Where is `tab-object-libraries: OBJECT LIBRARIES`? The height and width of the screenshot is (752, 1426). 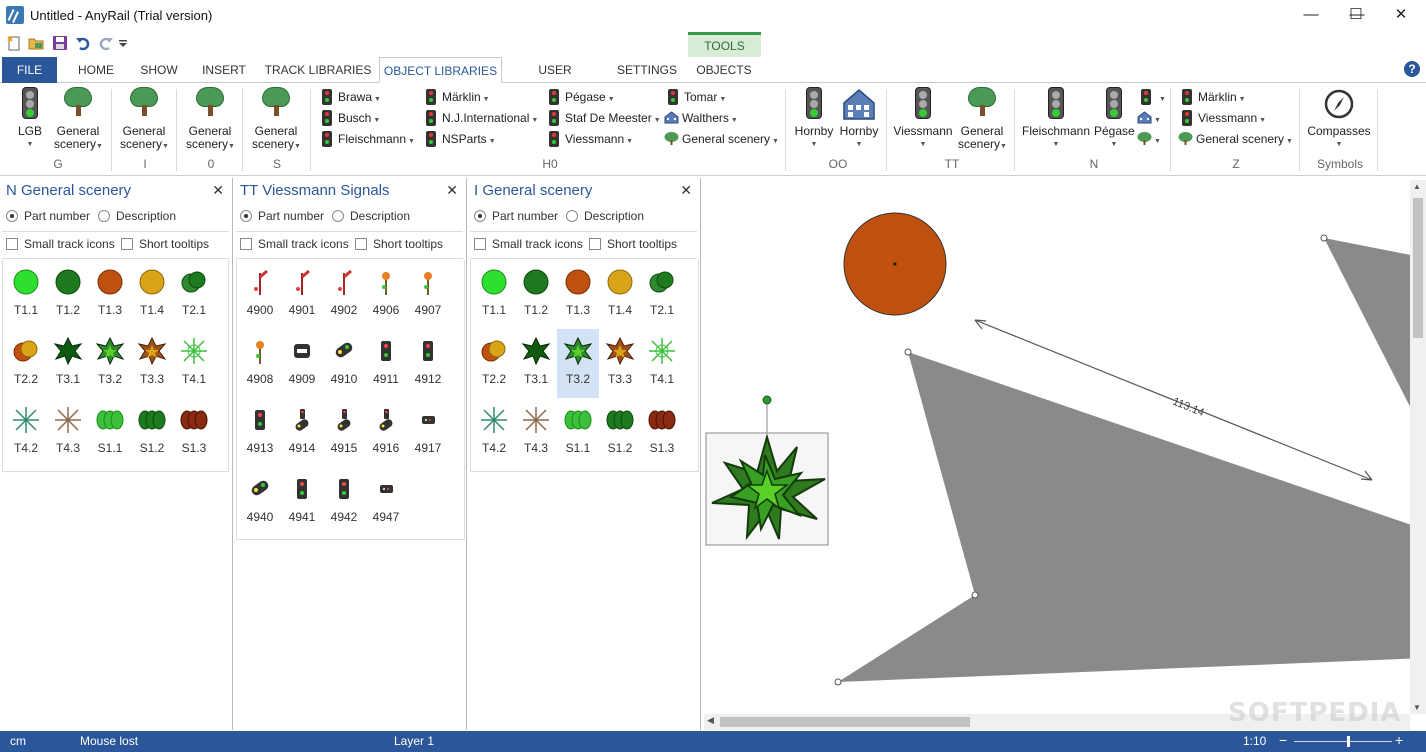
tab-object-libraries: OBJECT LIBRARIES is located at coordinates (440, 70).